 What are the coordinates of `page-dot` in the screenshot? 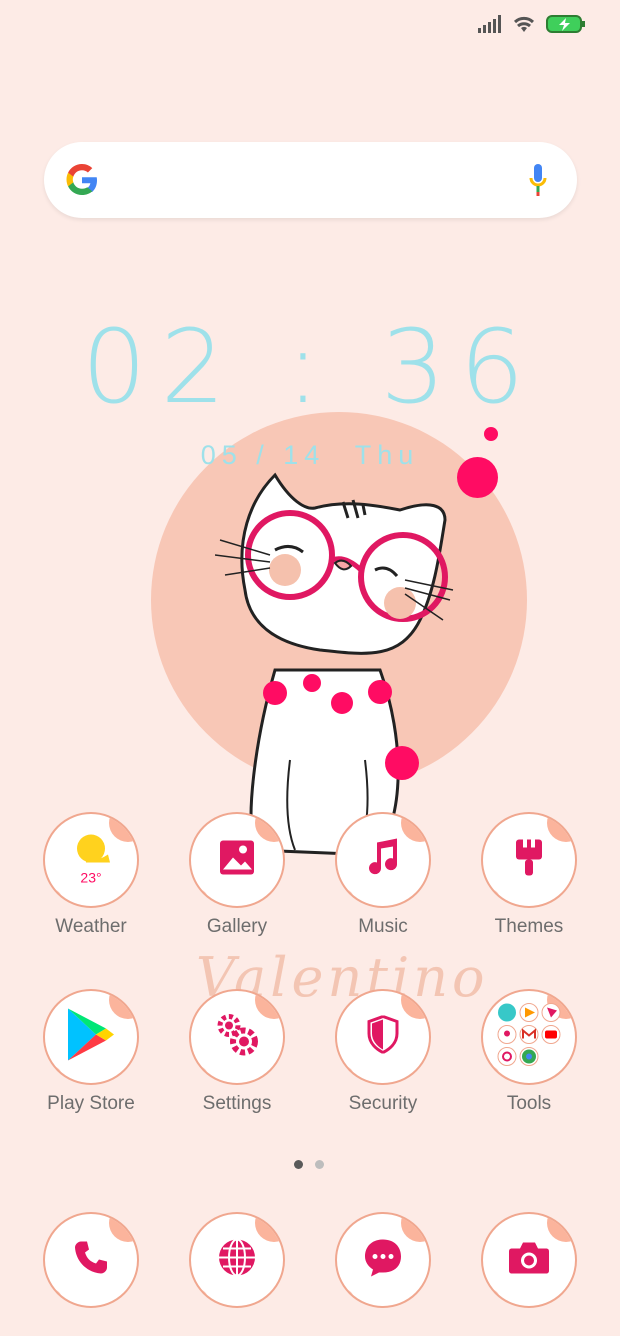 It's located at (319, 1164).